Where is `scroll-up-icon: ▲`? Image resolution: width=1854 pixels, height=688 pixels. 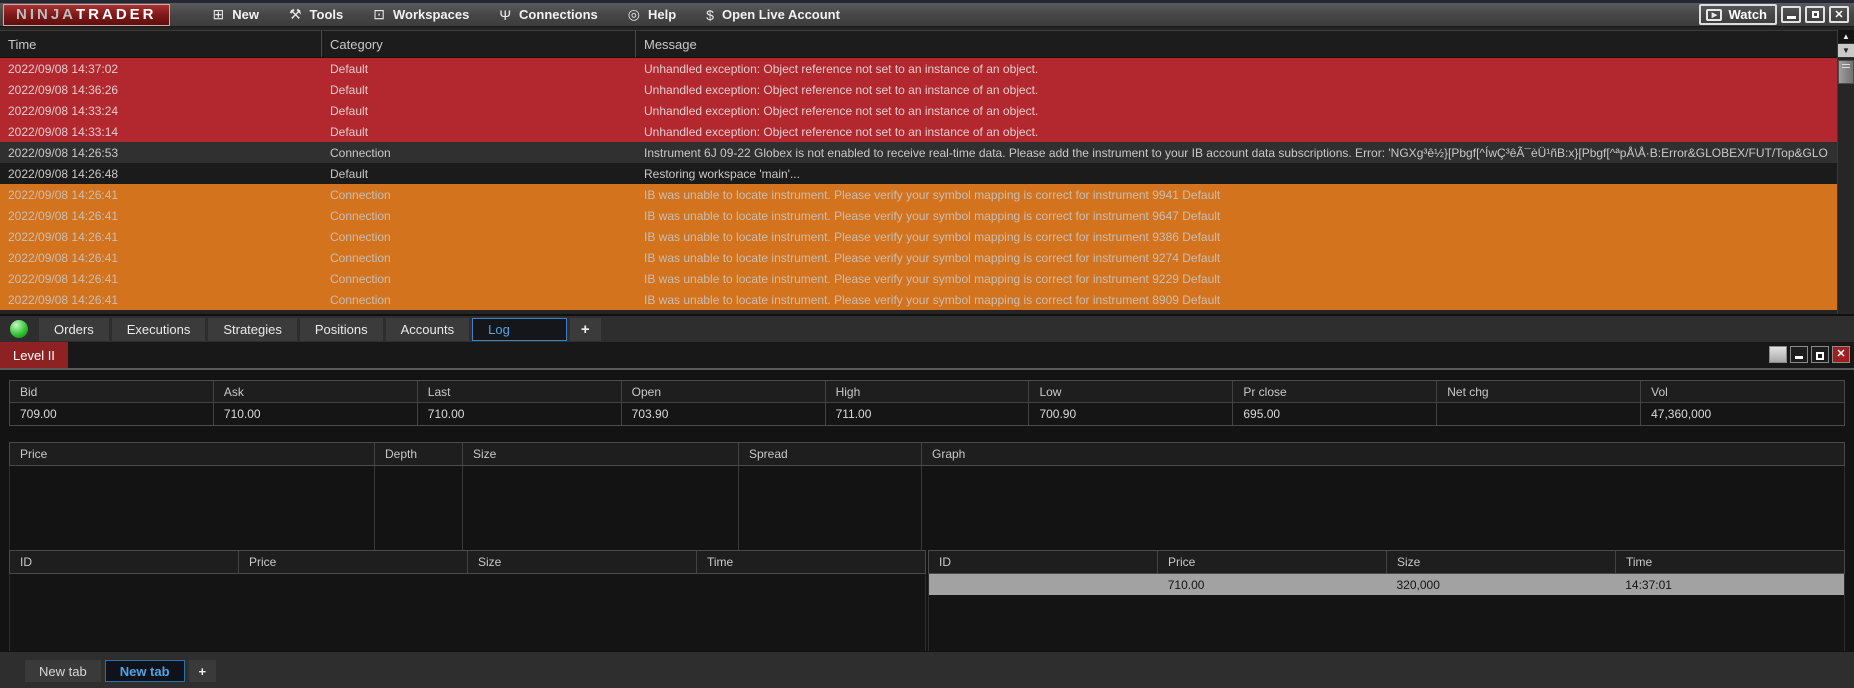 scroll-up-icon: ▲ is located at coordinates (1846, 37).